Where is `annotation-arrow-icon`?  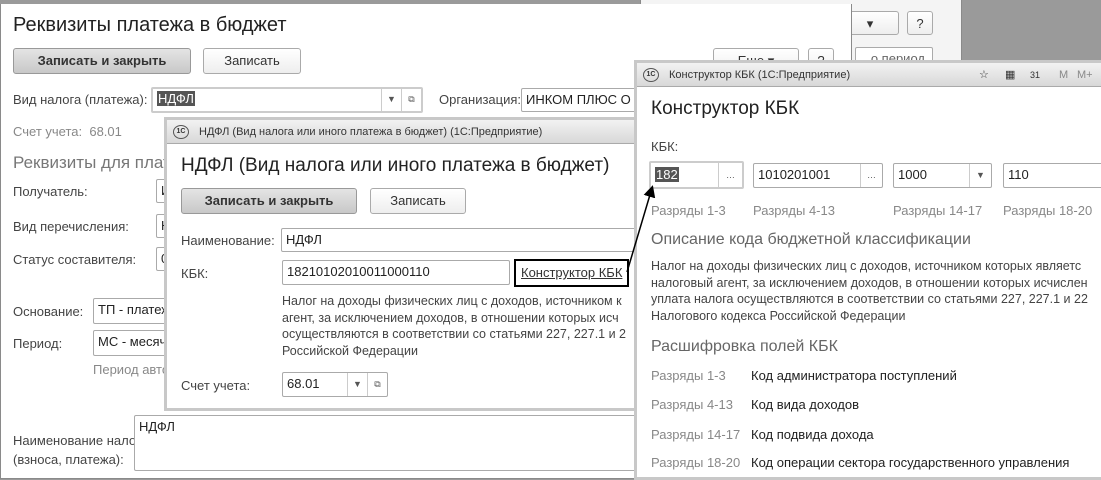
annotation-arrow-icon is located at coordinates (641, 229).